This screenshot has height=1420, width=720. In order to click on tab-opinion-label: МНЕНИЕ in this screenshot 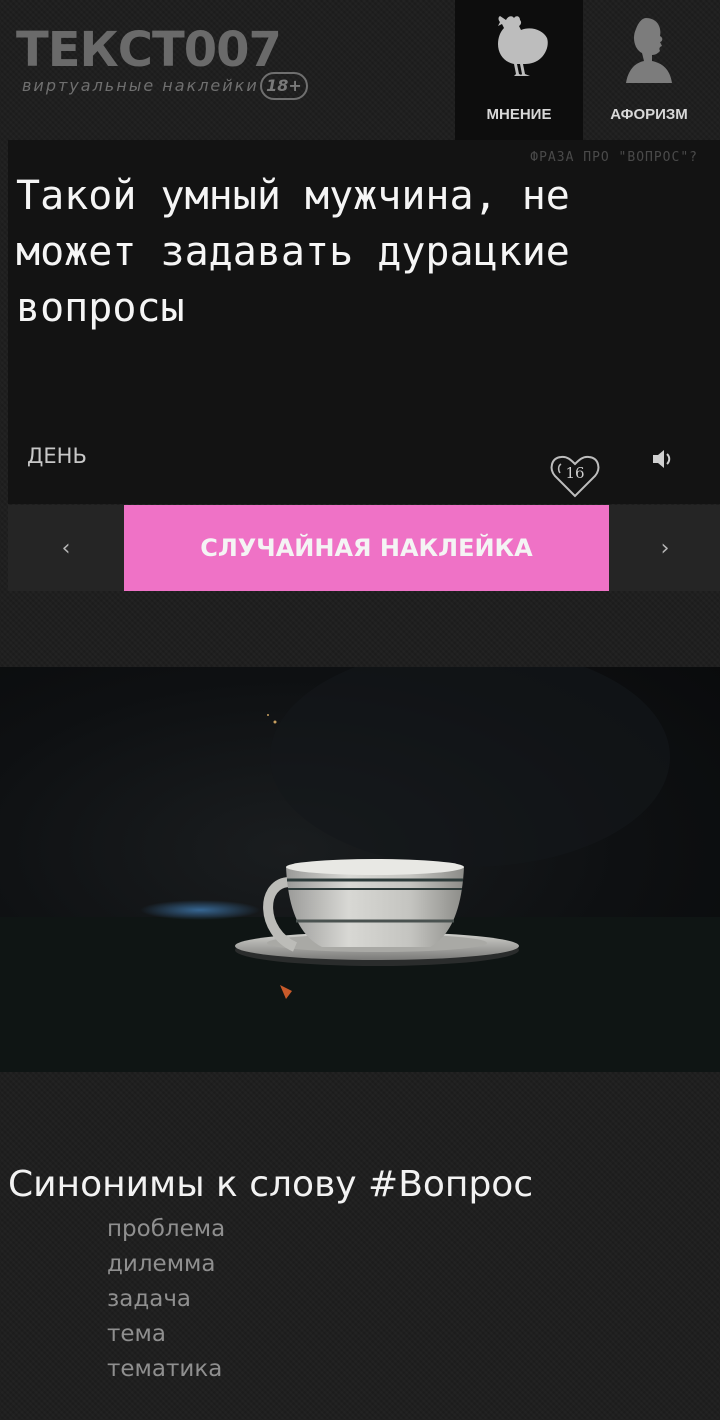, I will do `click(519, 114)`.